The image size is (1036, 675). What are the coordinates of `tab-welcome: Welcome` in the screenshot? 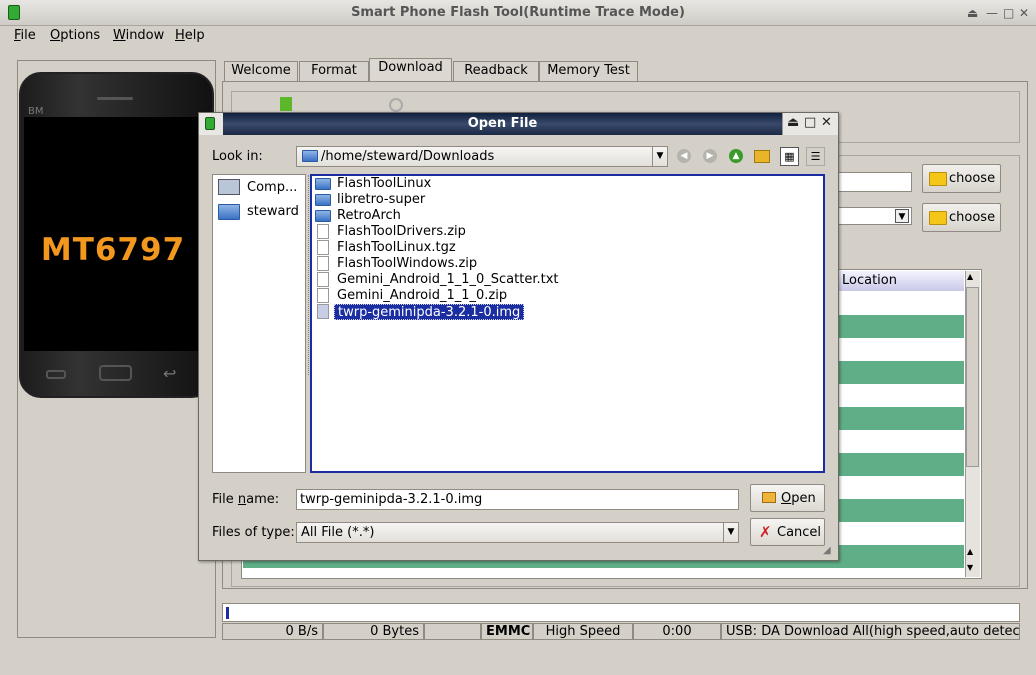 It's located at (261, 71).